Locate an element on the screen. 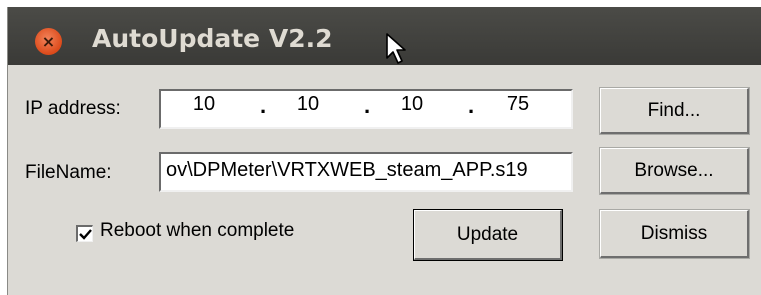 This screenshot has width=761, height=295. close-icon: × is located at coordinates (48, 41).